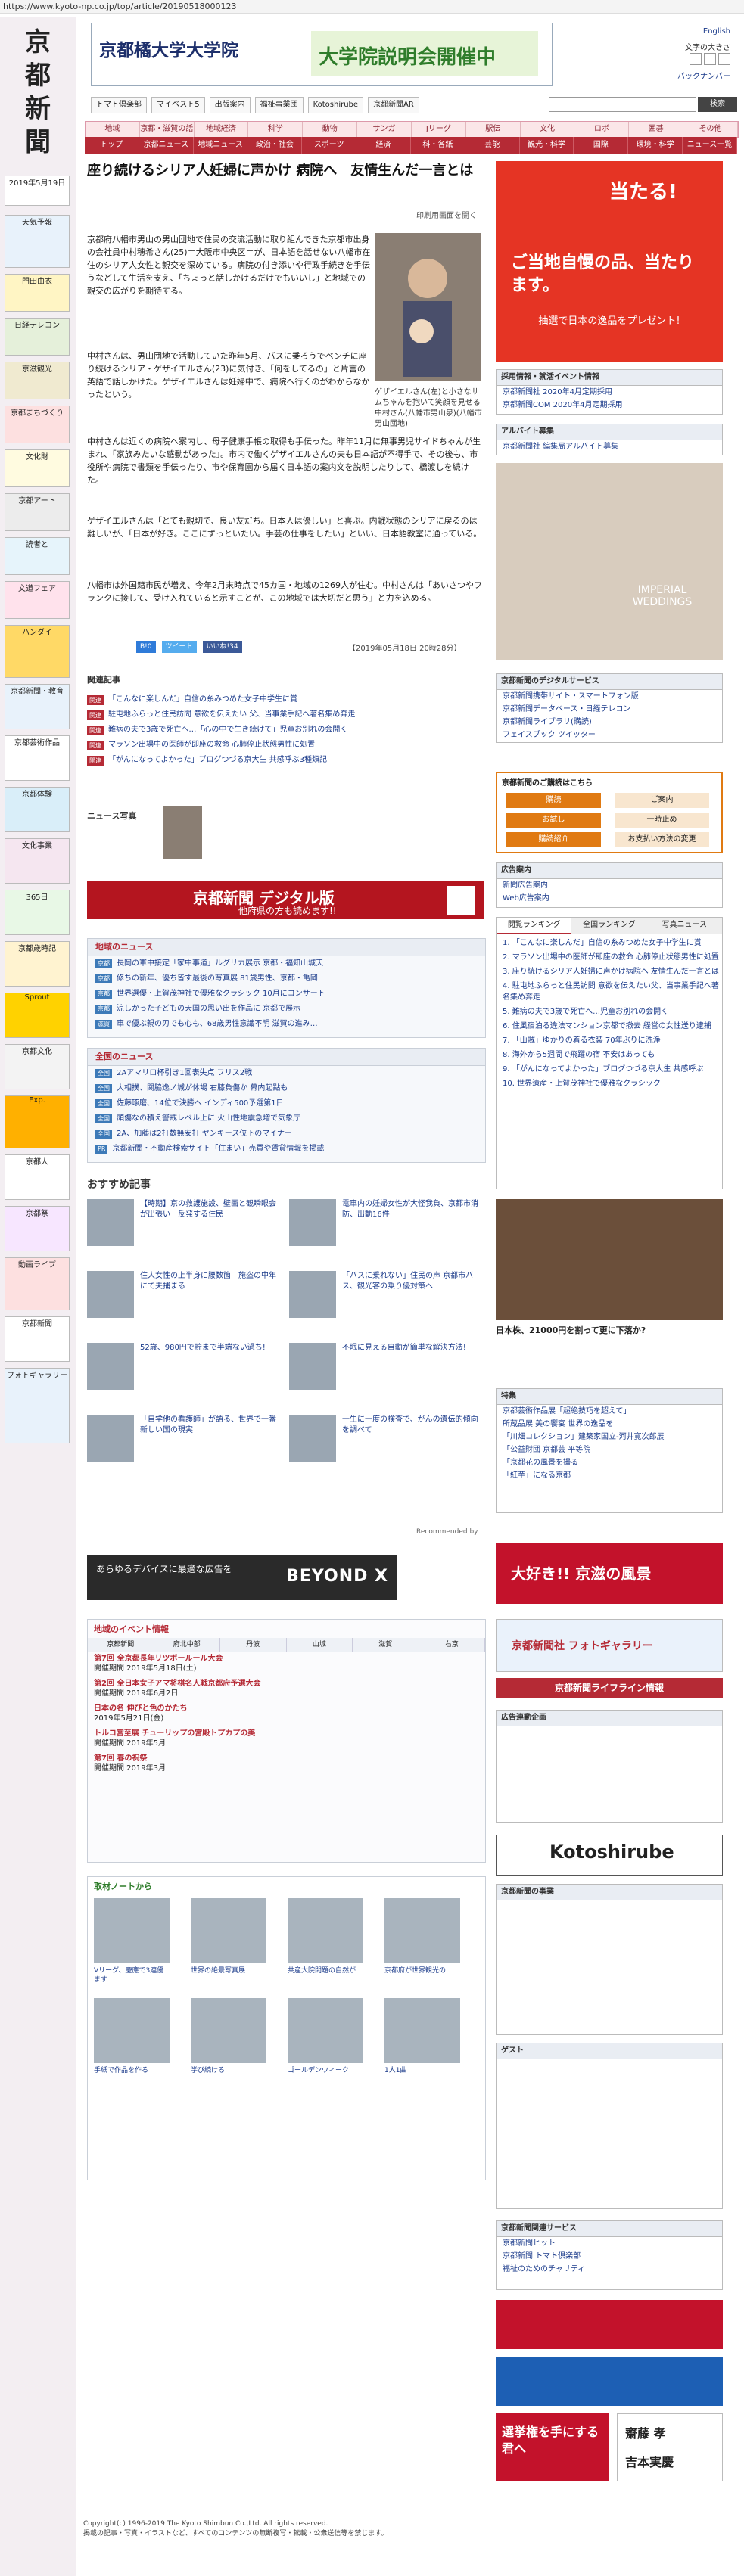 The image size is (744, 2576). What do you see at coordinates (279, 105) in the screenshot?
I see `toolbar-item-welfare: 福祉事業団` at bounding box center [279, 105].